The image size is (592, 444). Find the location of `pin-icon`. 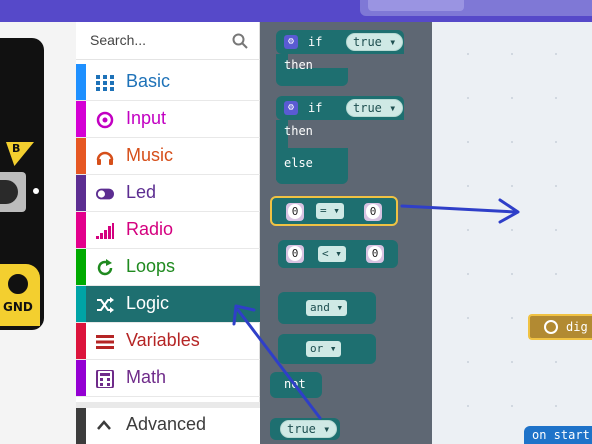

pin-icon is located at coordinates (551, 327).